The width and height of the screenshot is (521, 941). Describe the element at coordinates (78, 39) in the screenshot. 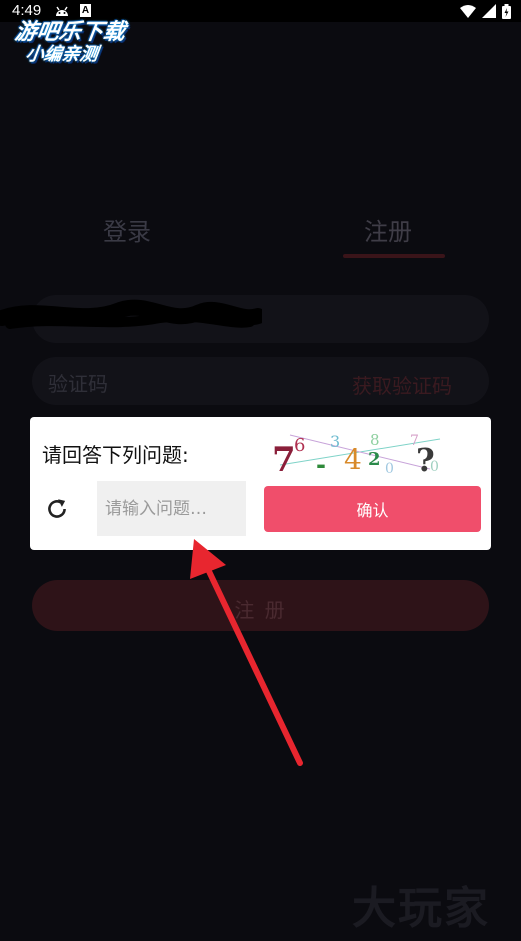

I see `watermark-logo: 游吧乐下载 小编亲测` at that location.